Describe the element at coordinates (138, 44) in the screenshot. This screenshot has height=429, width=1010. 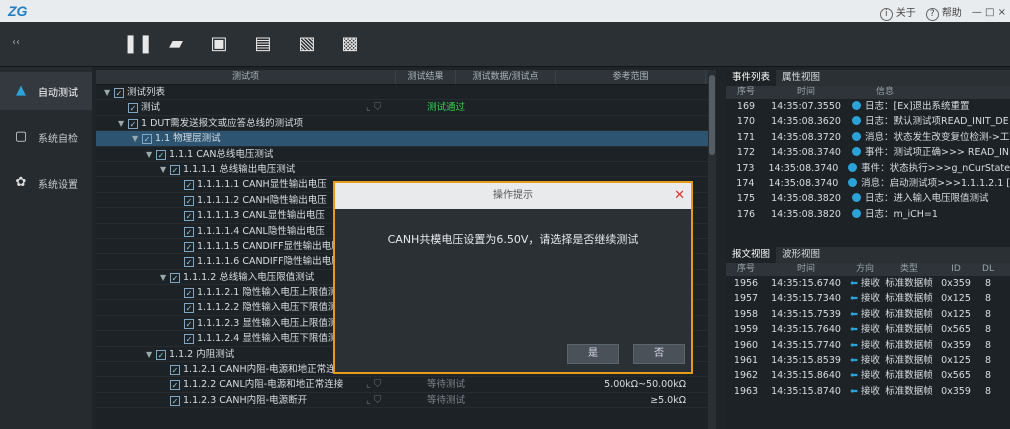
I see `pause-icon: ❚❚` at that location.